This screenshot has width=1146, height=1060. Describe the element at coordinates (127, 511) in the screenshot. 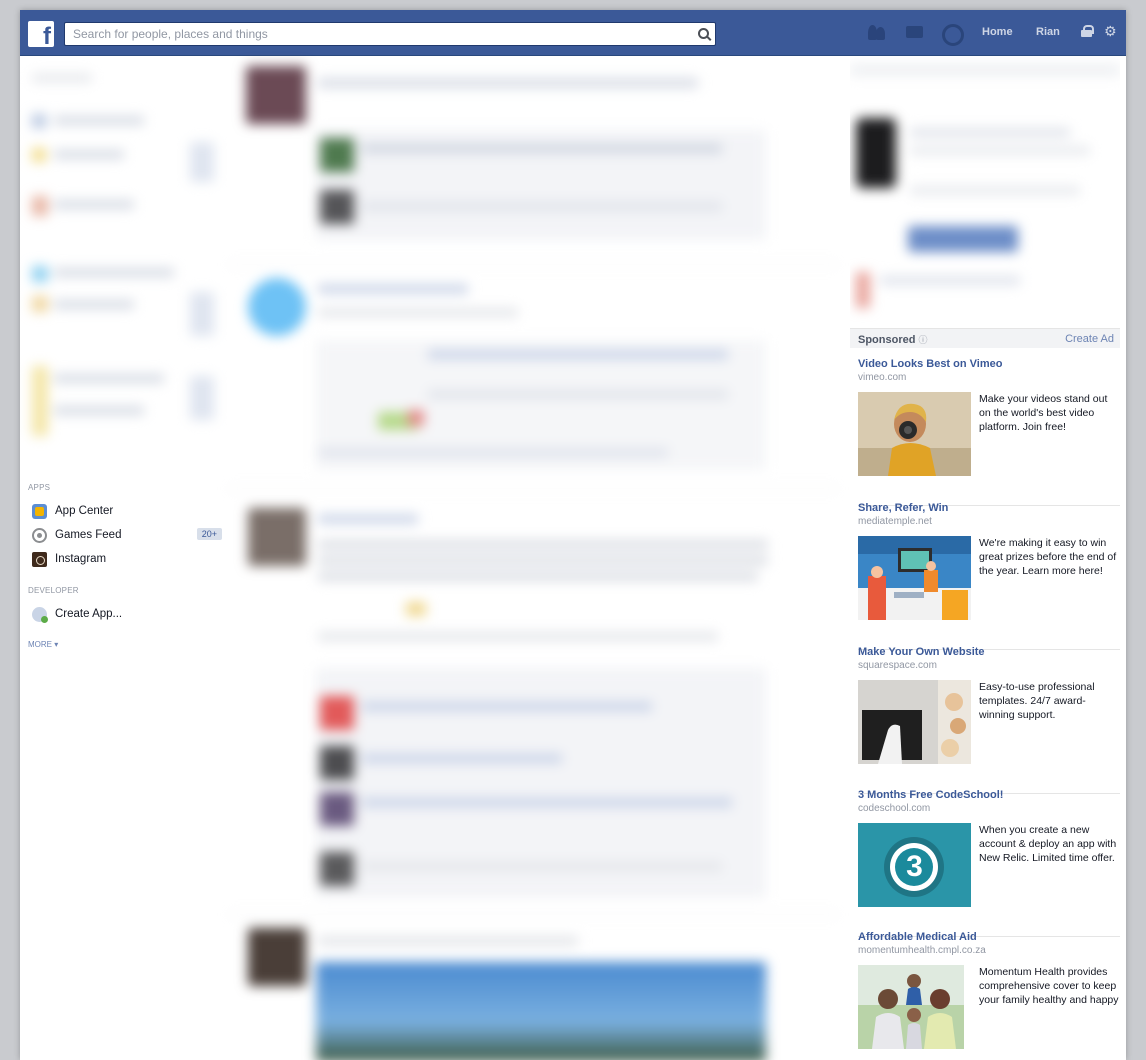

I see `sidebar-item-app-center: App Center` at that location.